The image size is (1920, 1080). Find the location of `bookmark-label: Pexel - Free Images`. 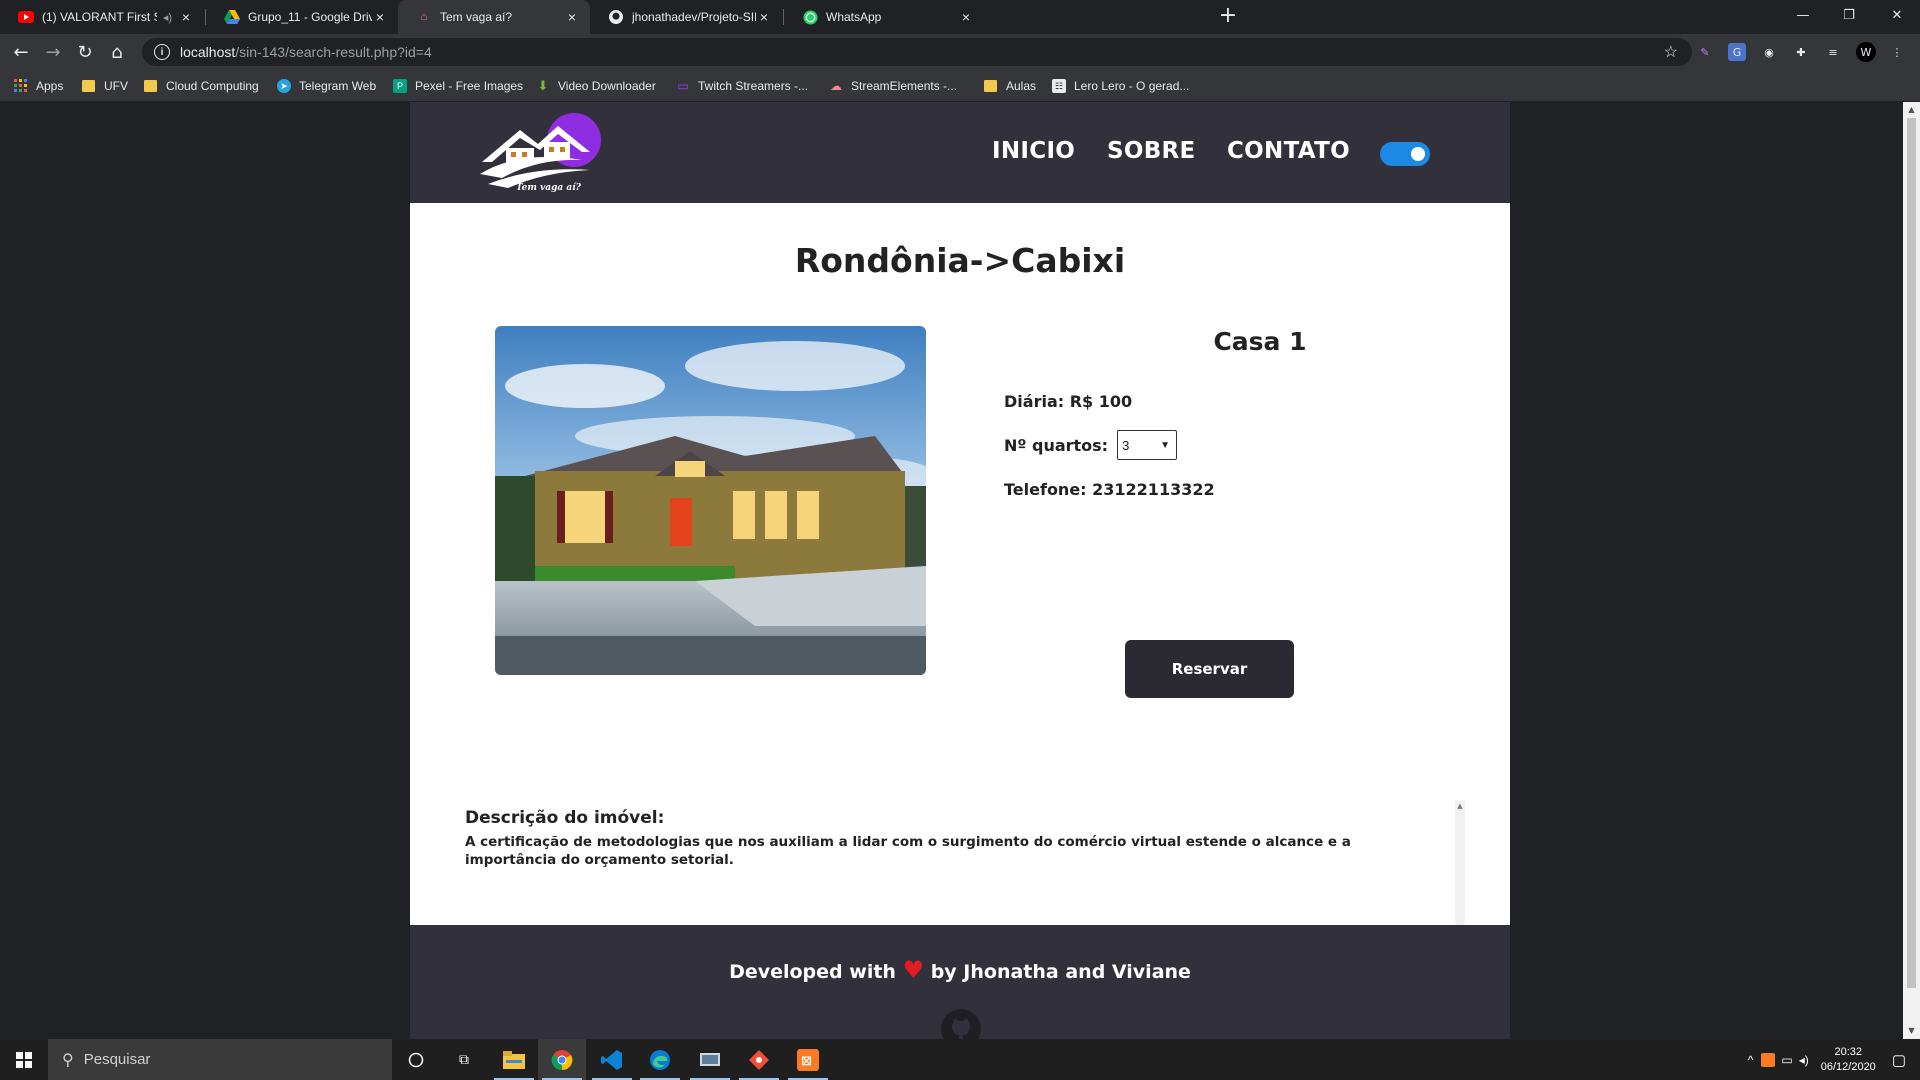

bookmark-label: Pexel - Free Images is located at coordinates (469, 86).